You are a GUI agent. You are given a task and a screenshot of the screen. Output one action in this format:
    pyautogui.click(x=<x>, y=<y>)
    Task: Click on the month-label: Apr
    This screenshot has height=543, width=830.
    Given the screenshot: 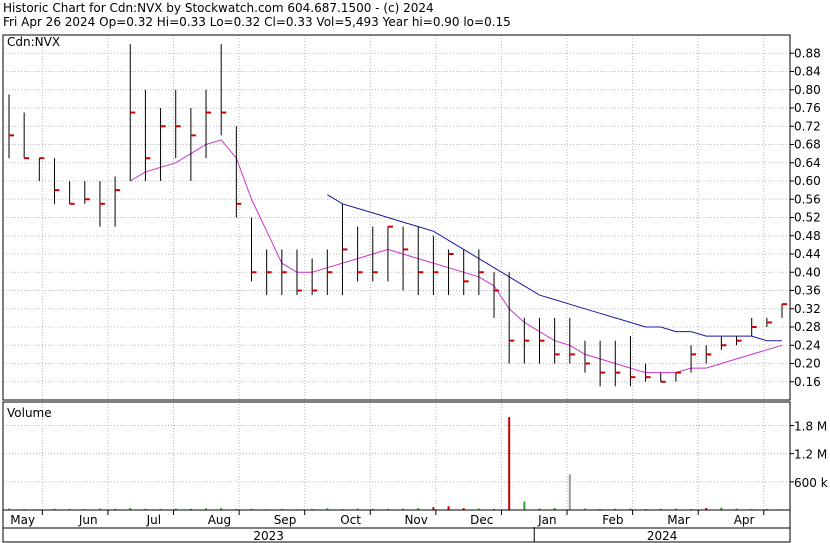 What is the action you would take?
    pyautogui.click(x=744, y=520)
    